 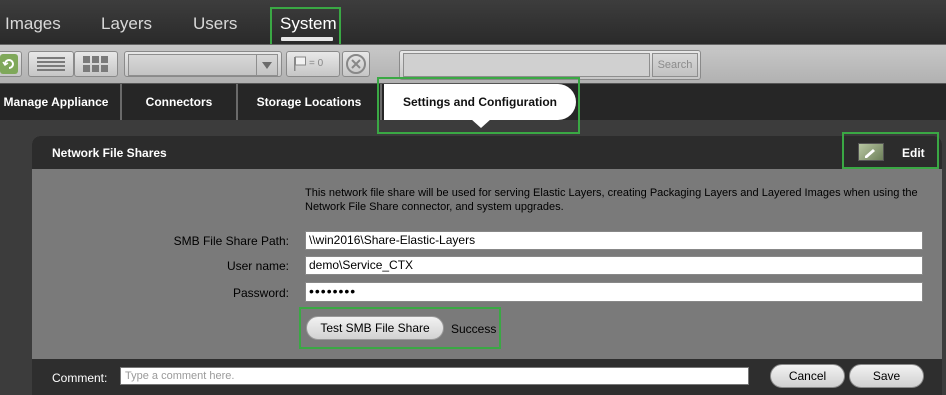 What do you see at coordinates (375, 328) in the screenshot?
I see `test-smb-share-button: Test SMB File Share` at bounding box center [375, 328].